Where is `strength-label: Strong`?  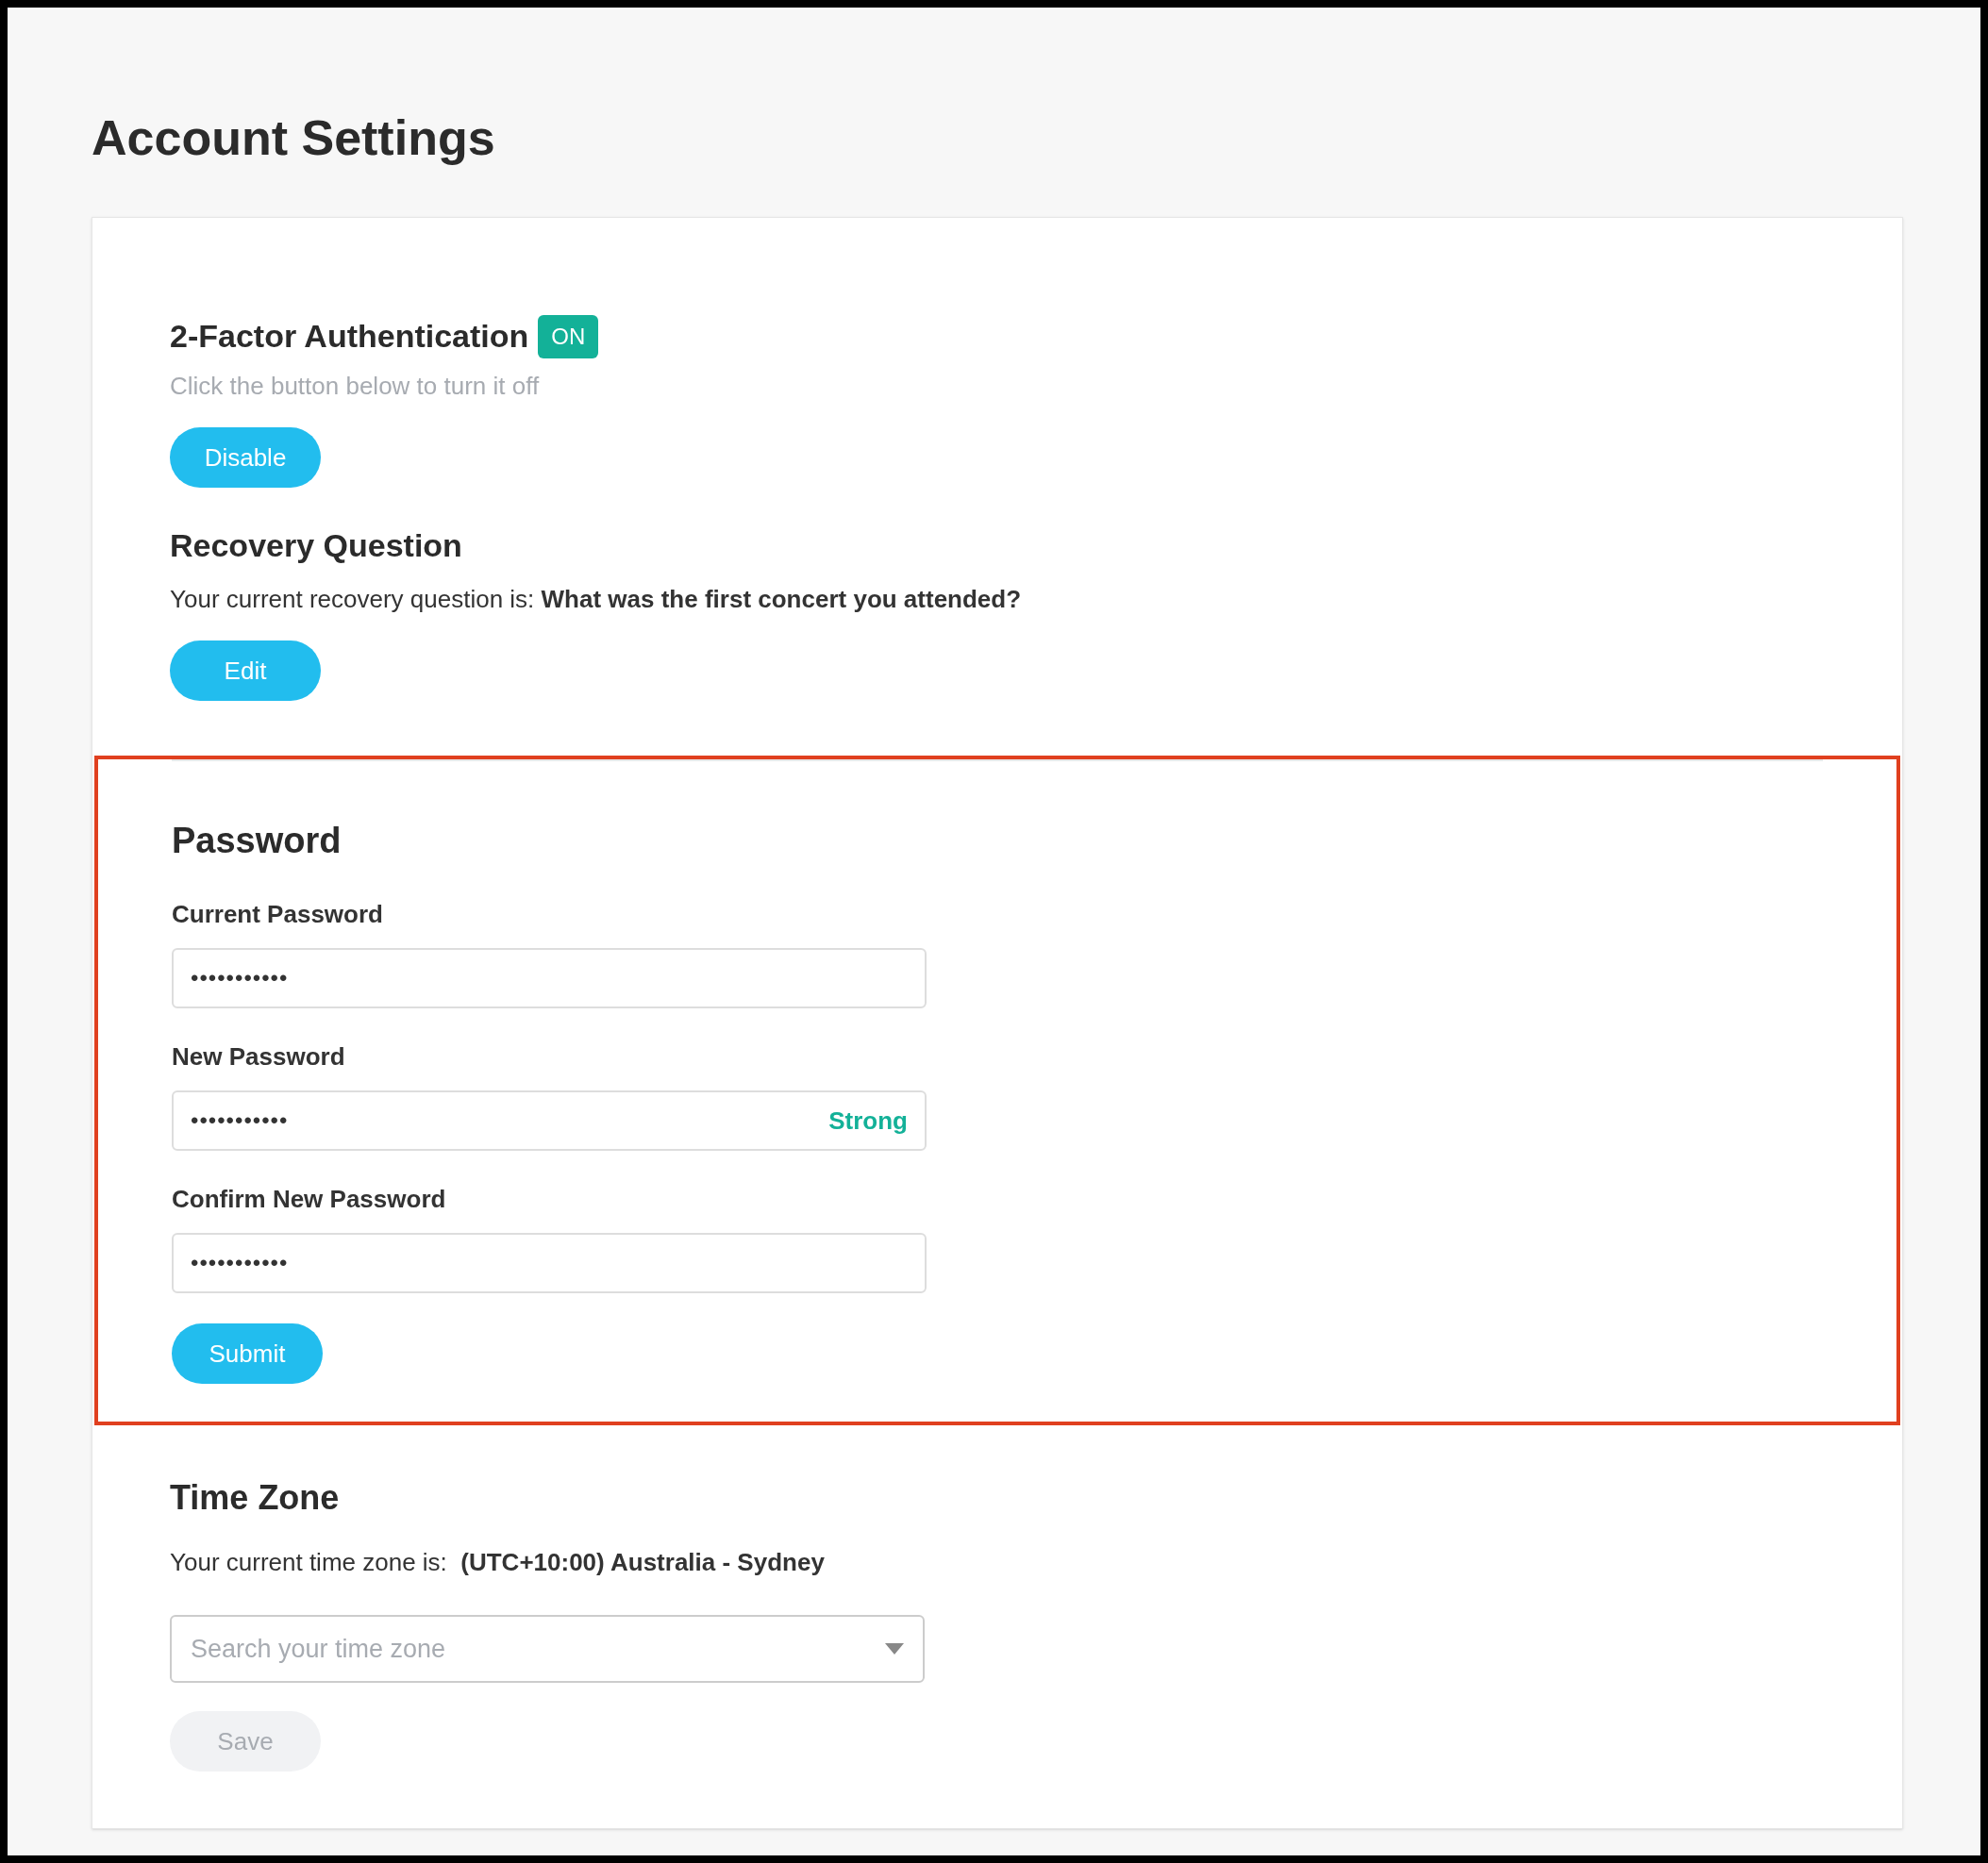
strength-label: Strong is located at coordinates (868, 1121).